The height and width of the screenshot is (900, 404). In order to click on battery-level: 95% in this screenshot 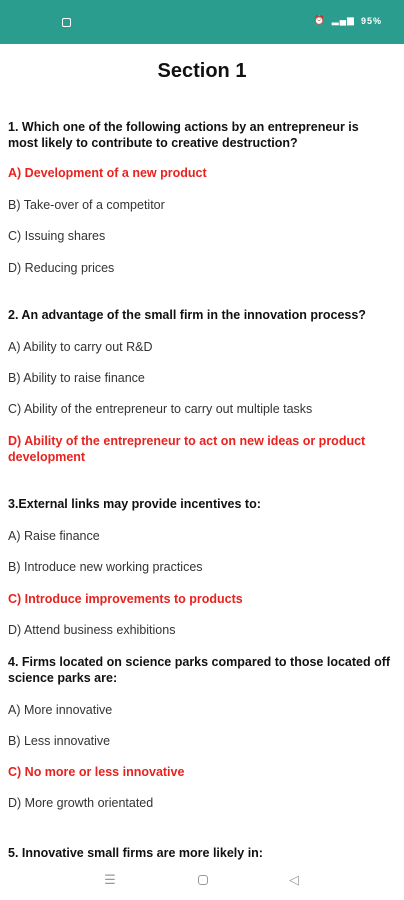, I will do `click(371, 20)`.